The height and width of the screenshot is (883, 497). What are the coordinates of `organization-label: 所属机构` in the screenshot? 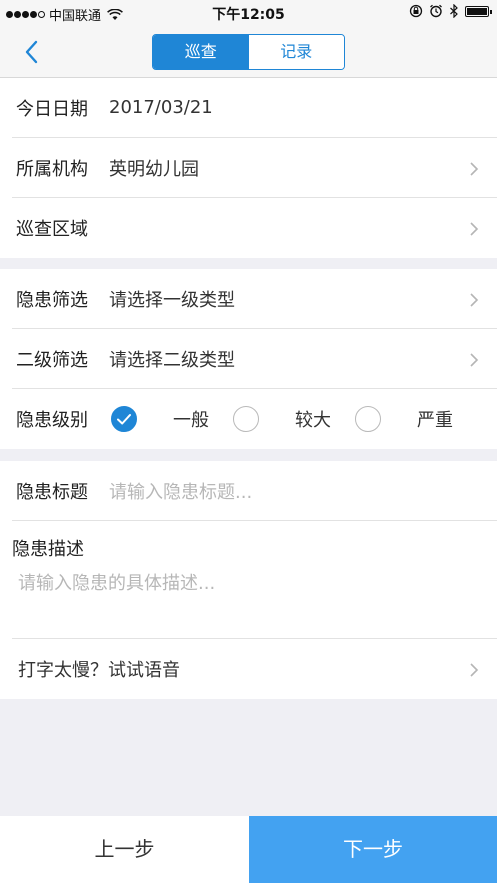 It's located at (52, 169).